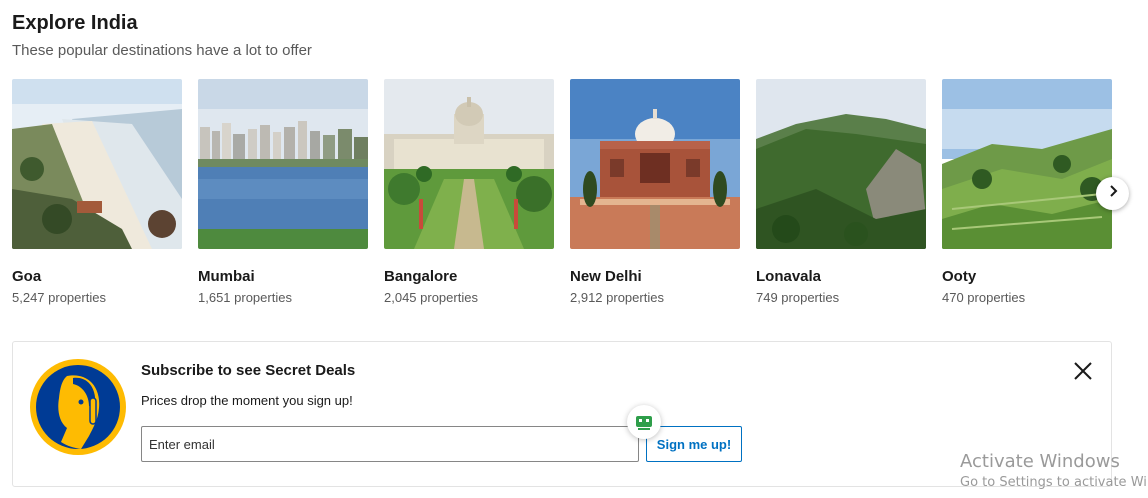 Image resolution: width=1148 pixels, height=498 pixels. I want to click on destination-property-count: 2,912 properties, so click(617, 297).